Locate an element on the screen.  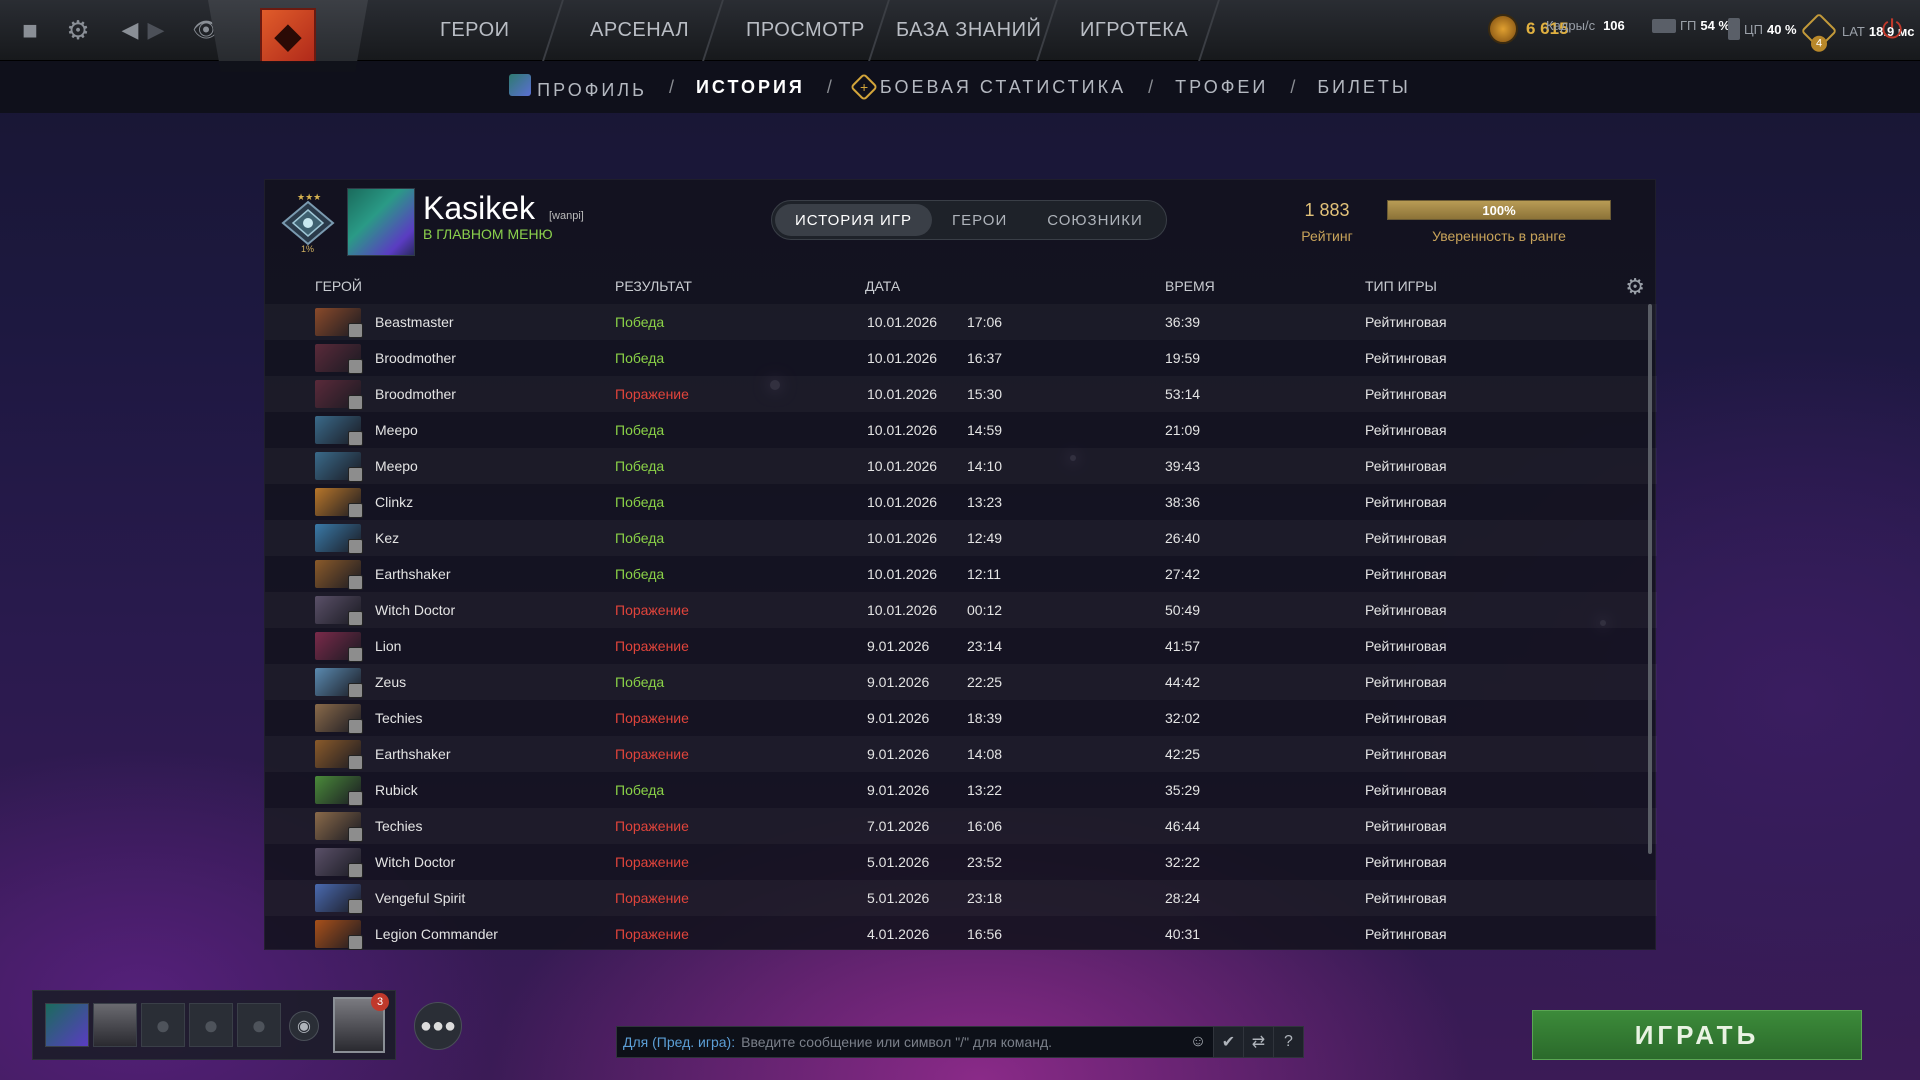
party-self-avatar is located at coordinates (67, 1025).